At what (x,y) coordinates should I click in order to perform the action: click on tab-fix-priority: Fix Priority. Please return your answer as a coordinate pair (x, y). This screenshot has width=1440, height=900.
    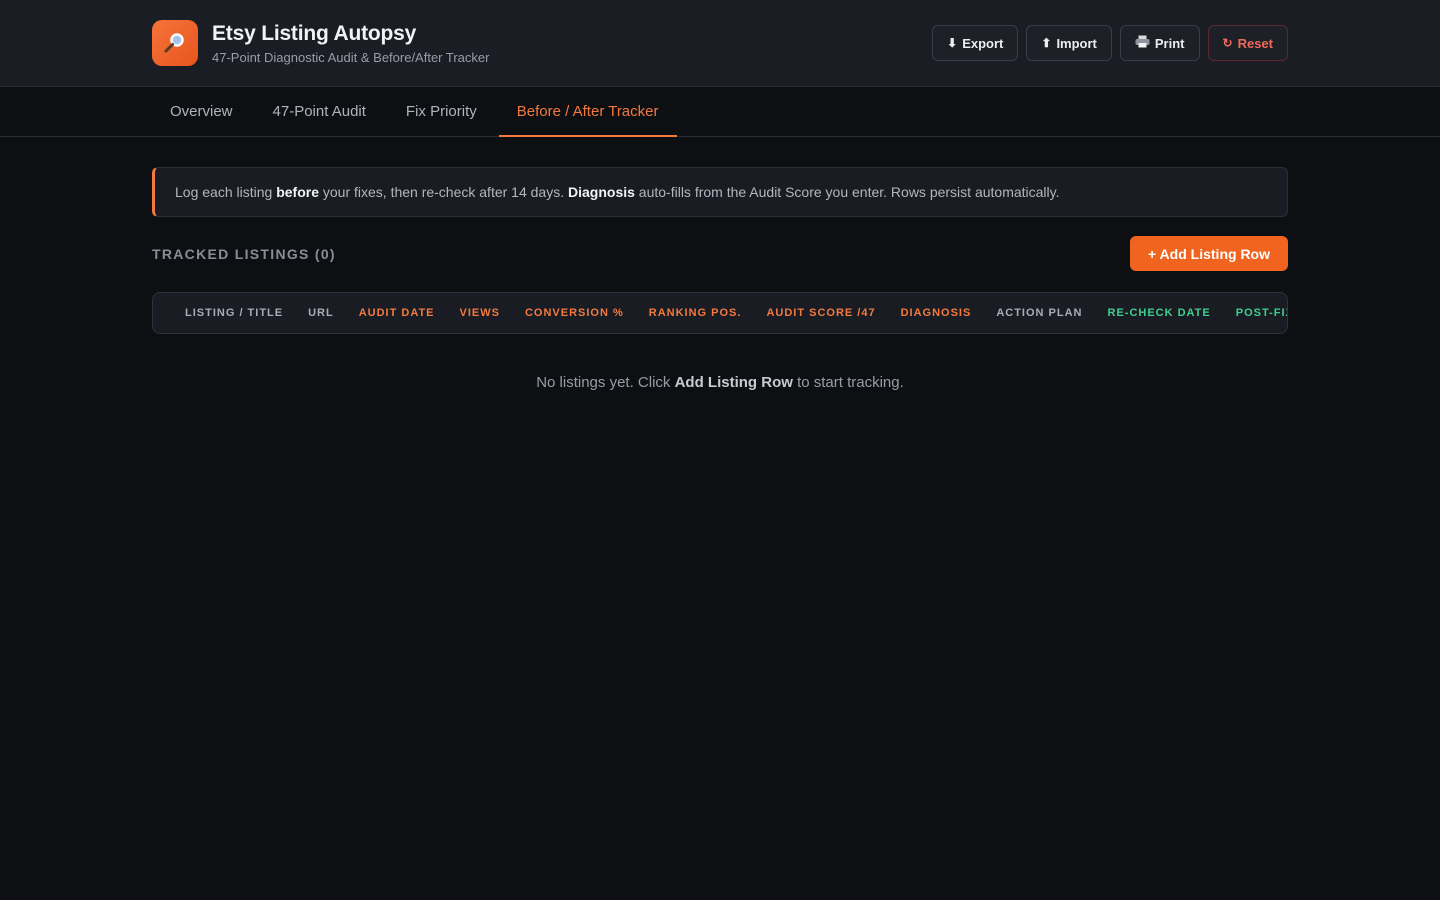
    Looking at the image, I should click on (441, 112).